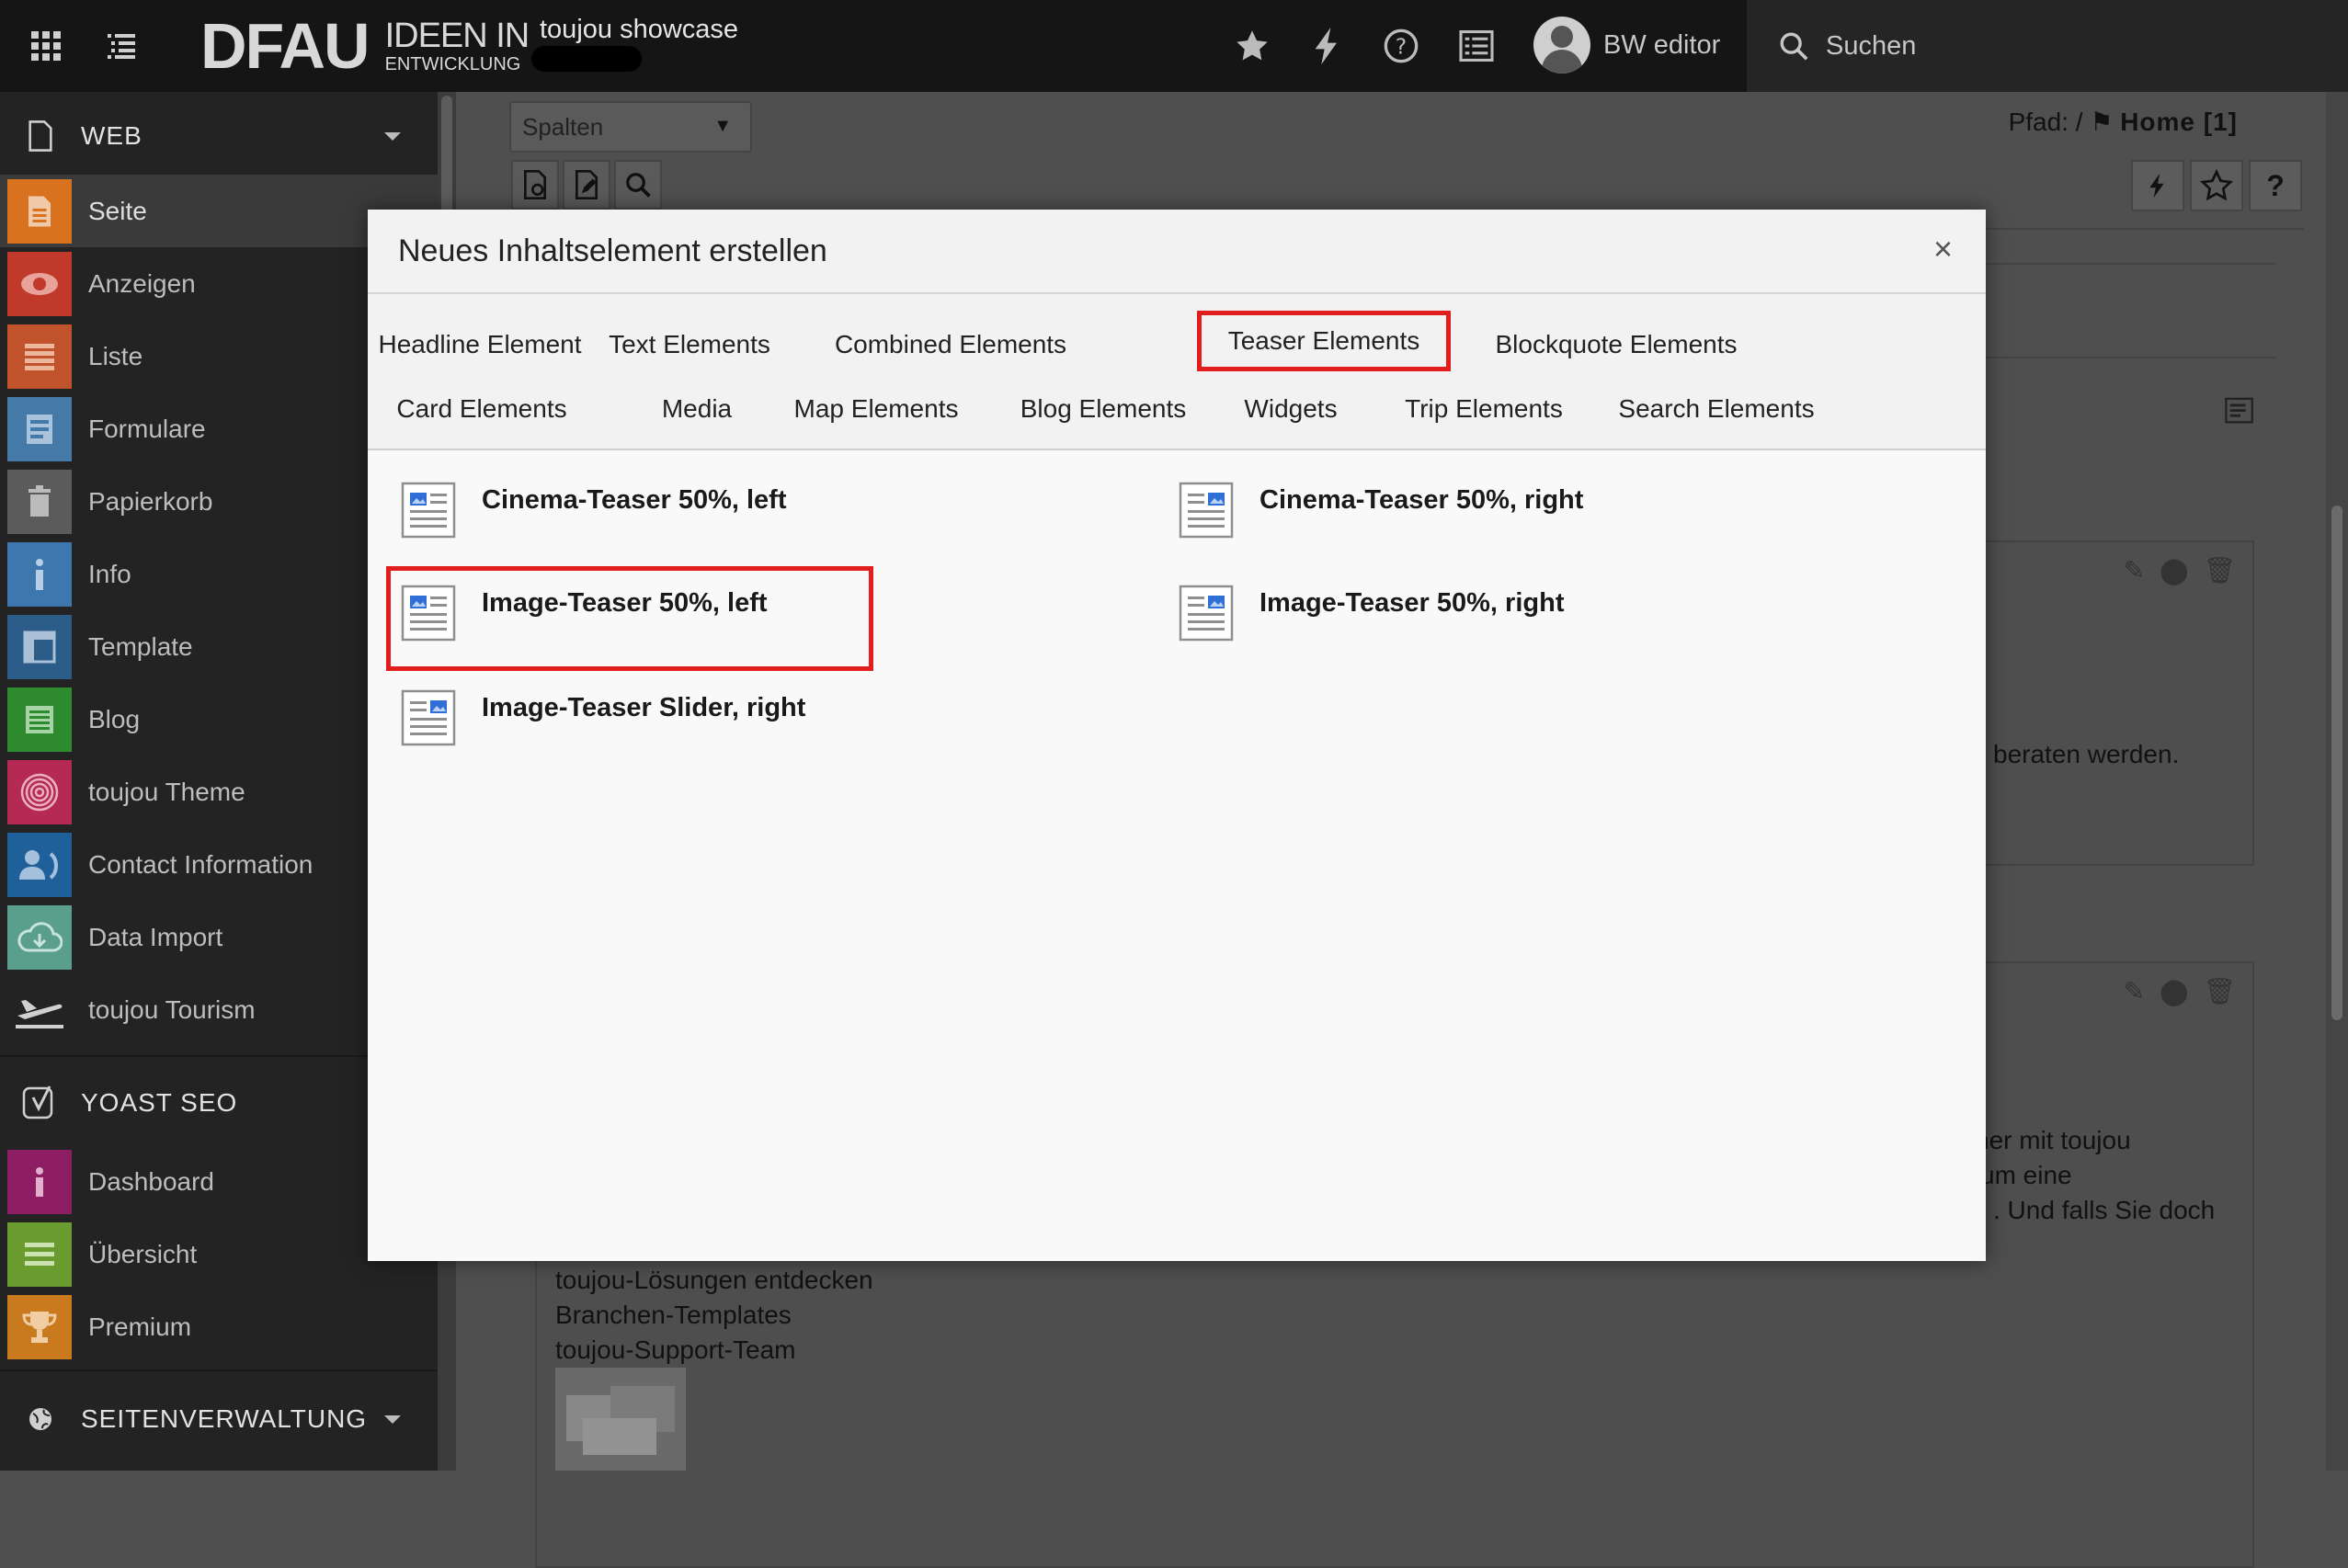 The height and width of the screenshot is (1568, 2348). Describe the element at coordinates (39, 356) in the screenshot. I see `list-icon` at that location.